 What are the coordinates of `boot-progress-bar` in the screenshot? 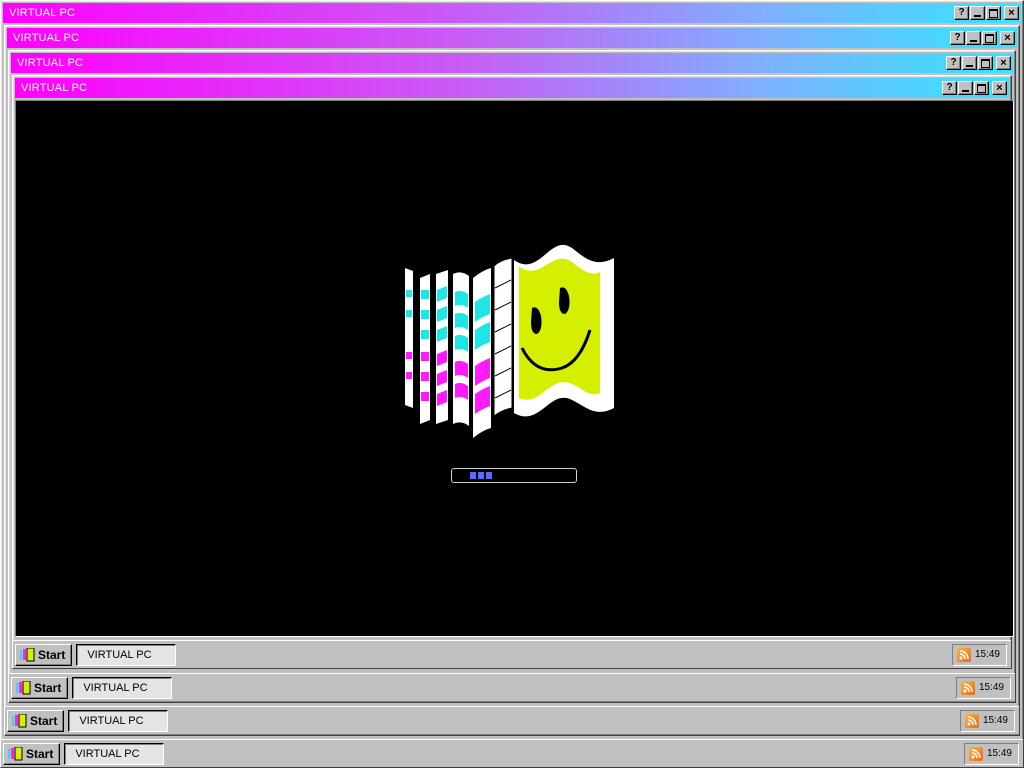 It's located at (514, 475).